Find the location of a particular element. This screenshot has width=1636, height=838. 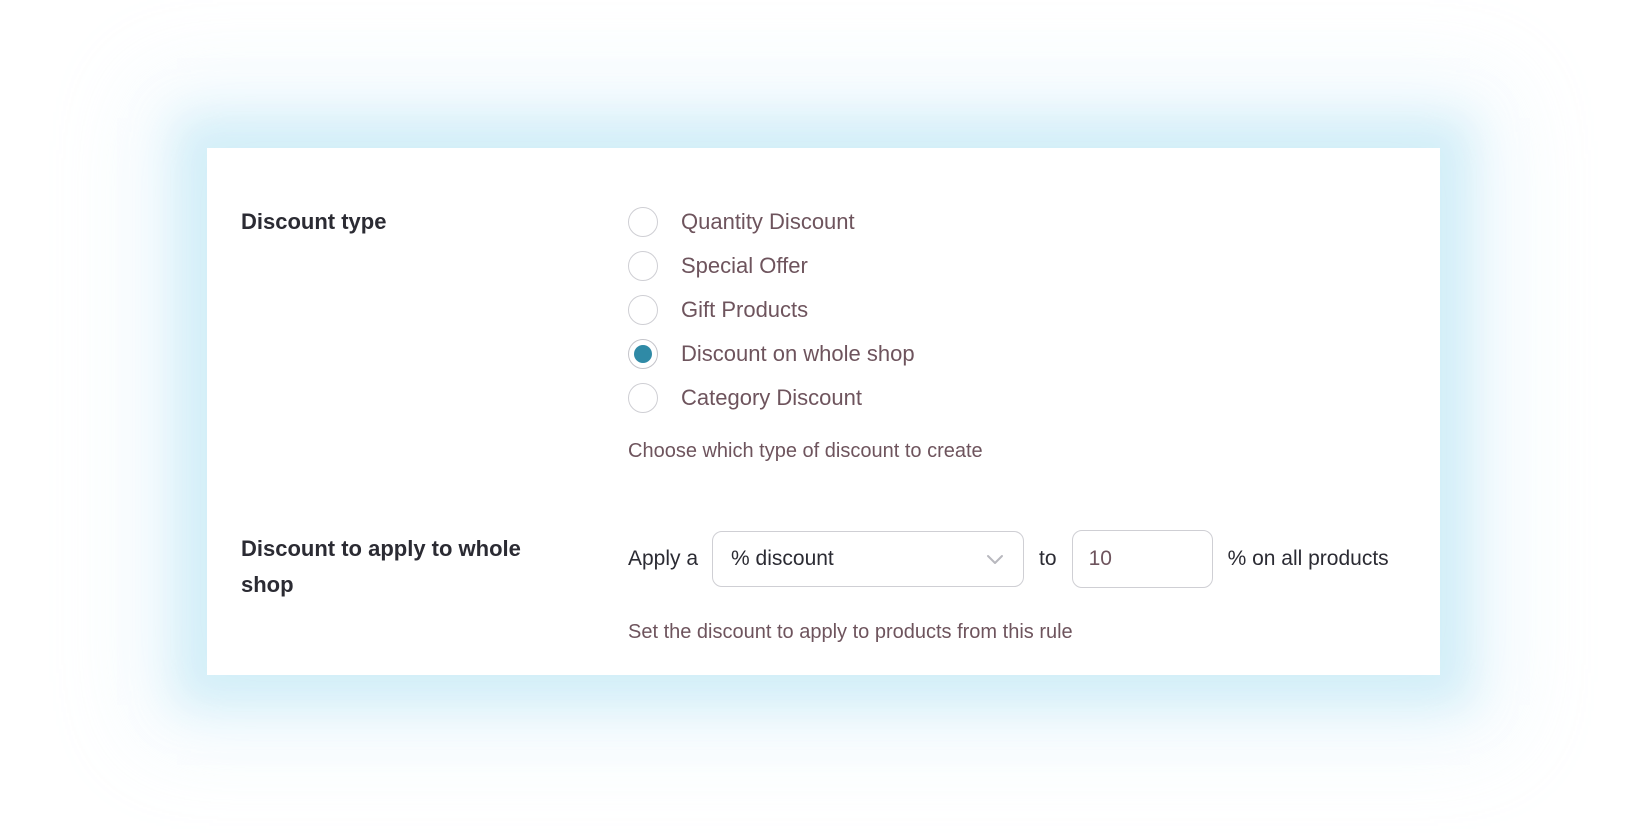

to-connector-text: to is located at coordinates (1048, 558).